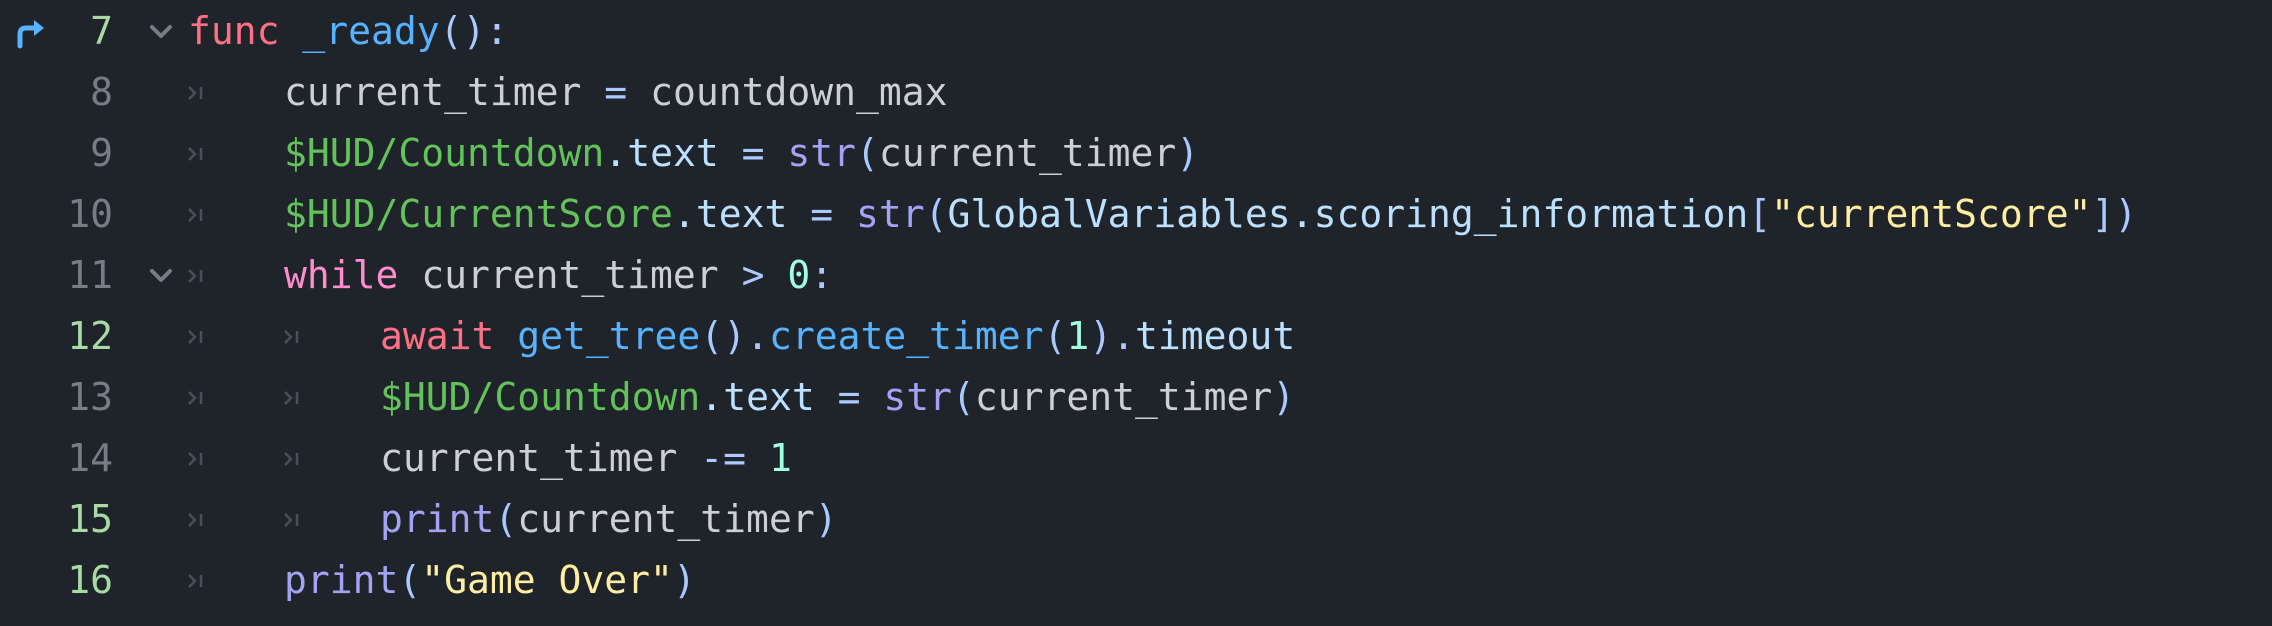  Describe the element at coordinates (90, 275) in the screenshot. I see `line-number: 11` at that location.